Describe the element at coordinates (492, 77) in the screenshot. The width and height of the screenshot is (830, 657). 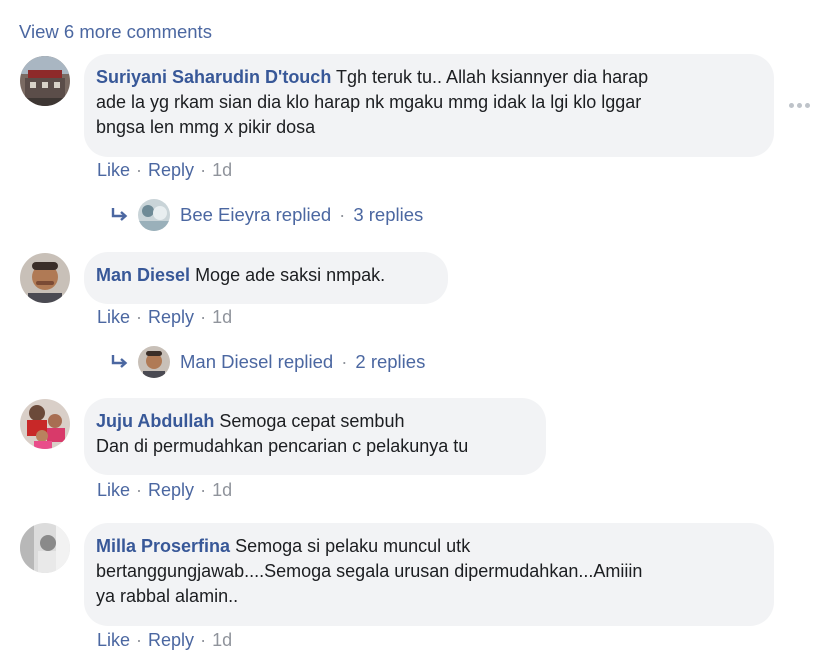
I see `comment-text-line: Tgh teruk tu.. Allah ksiannyer dia harap` at that location.